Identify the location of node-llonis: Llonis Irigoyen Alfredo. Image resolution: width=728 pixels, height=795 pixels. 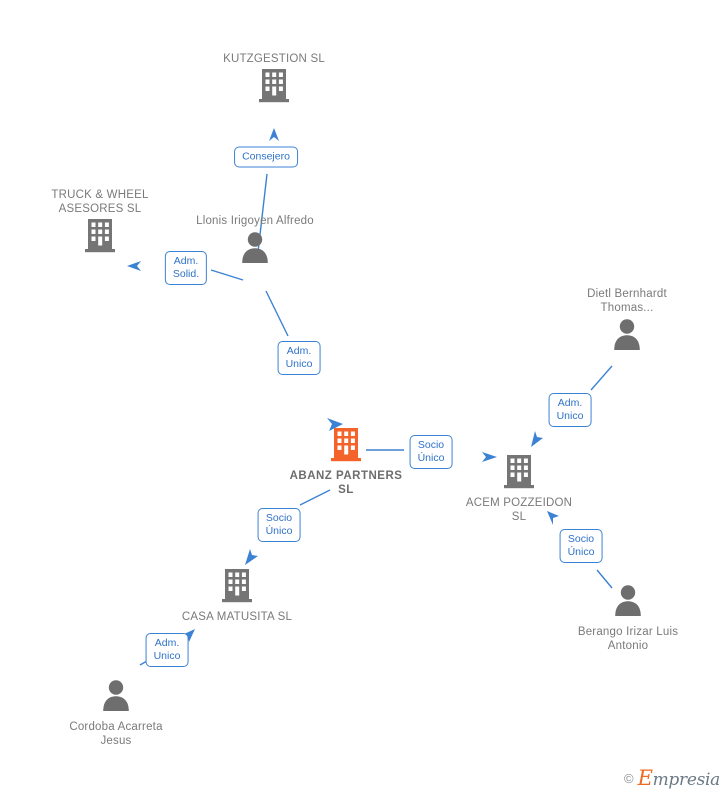
(255, 242).